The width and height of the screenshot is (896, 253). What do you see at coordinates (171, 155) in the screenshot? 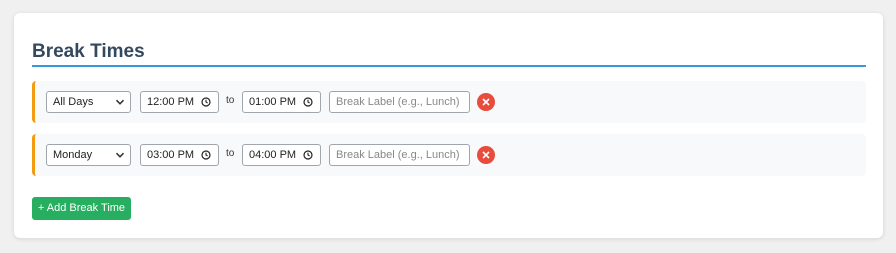
I see `start-time-value: 03:00 PM` at bounding box center [171, 155].